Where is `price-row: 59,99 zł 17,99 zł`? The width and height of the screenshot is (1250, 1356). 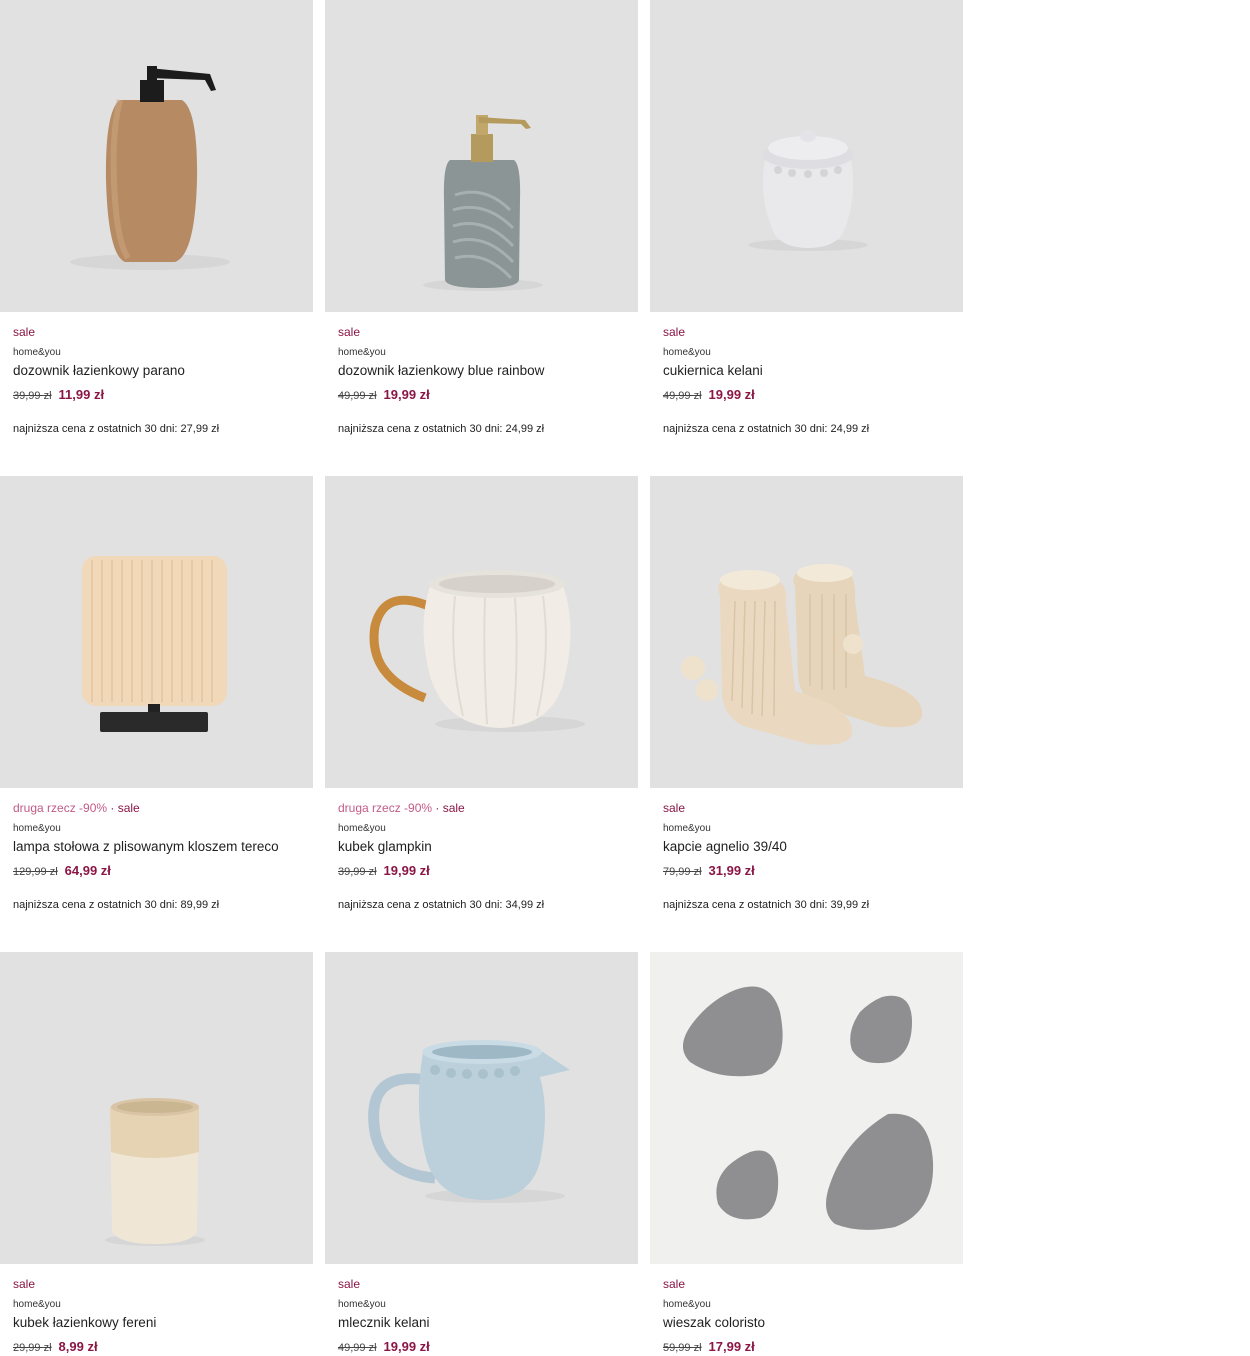 price-row: 59,99 zł 17,99 zł is located at coordinates (806, 1347).